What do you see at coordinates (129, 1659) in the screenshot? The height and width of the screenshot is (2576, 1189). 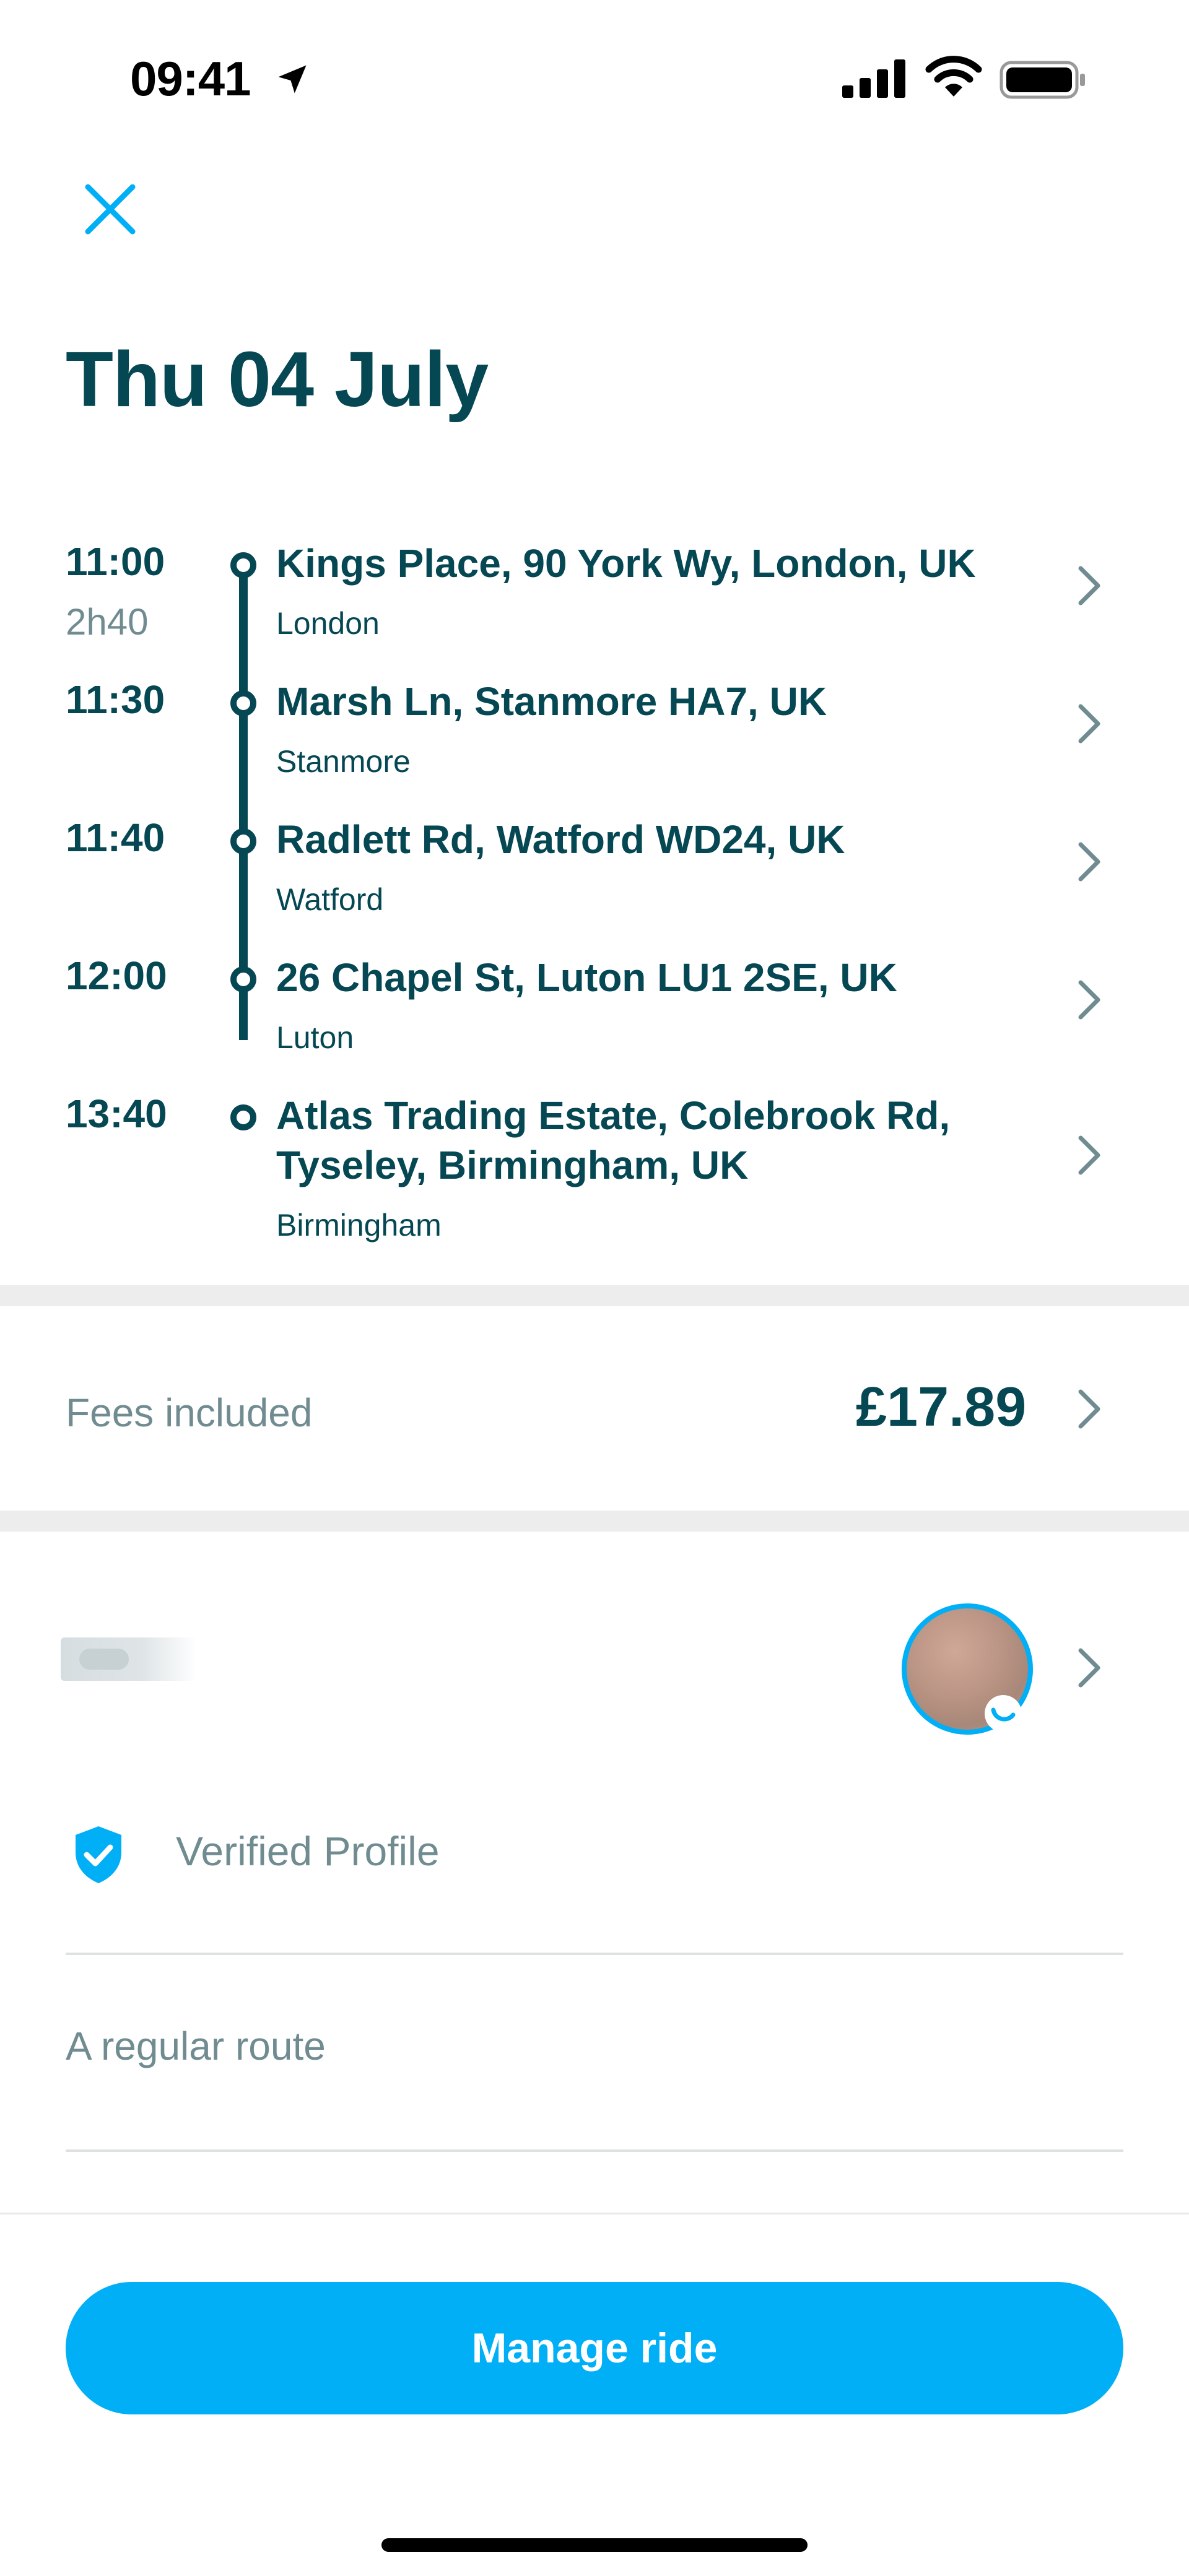 I see `driver-name-redacted` at bounding box center [129, 1659].